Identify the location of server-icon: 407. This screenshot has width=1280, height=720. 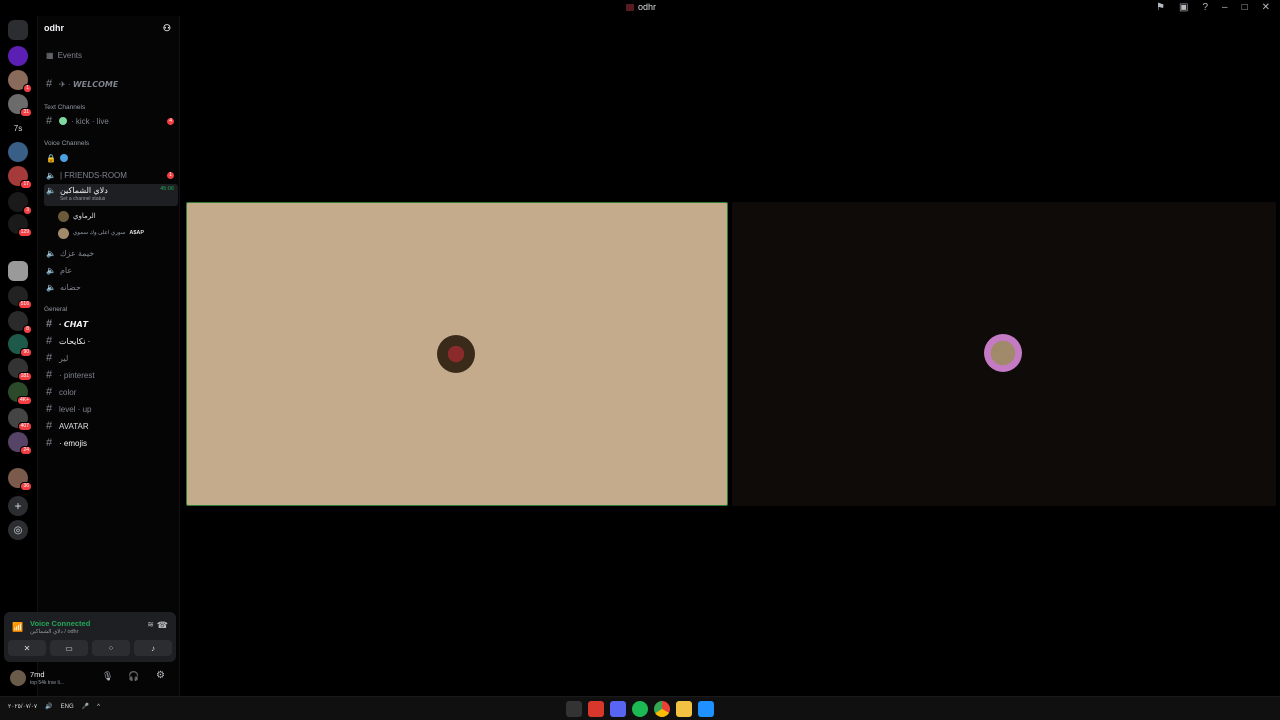
(20, 419).